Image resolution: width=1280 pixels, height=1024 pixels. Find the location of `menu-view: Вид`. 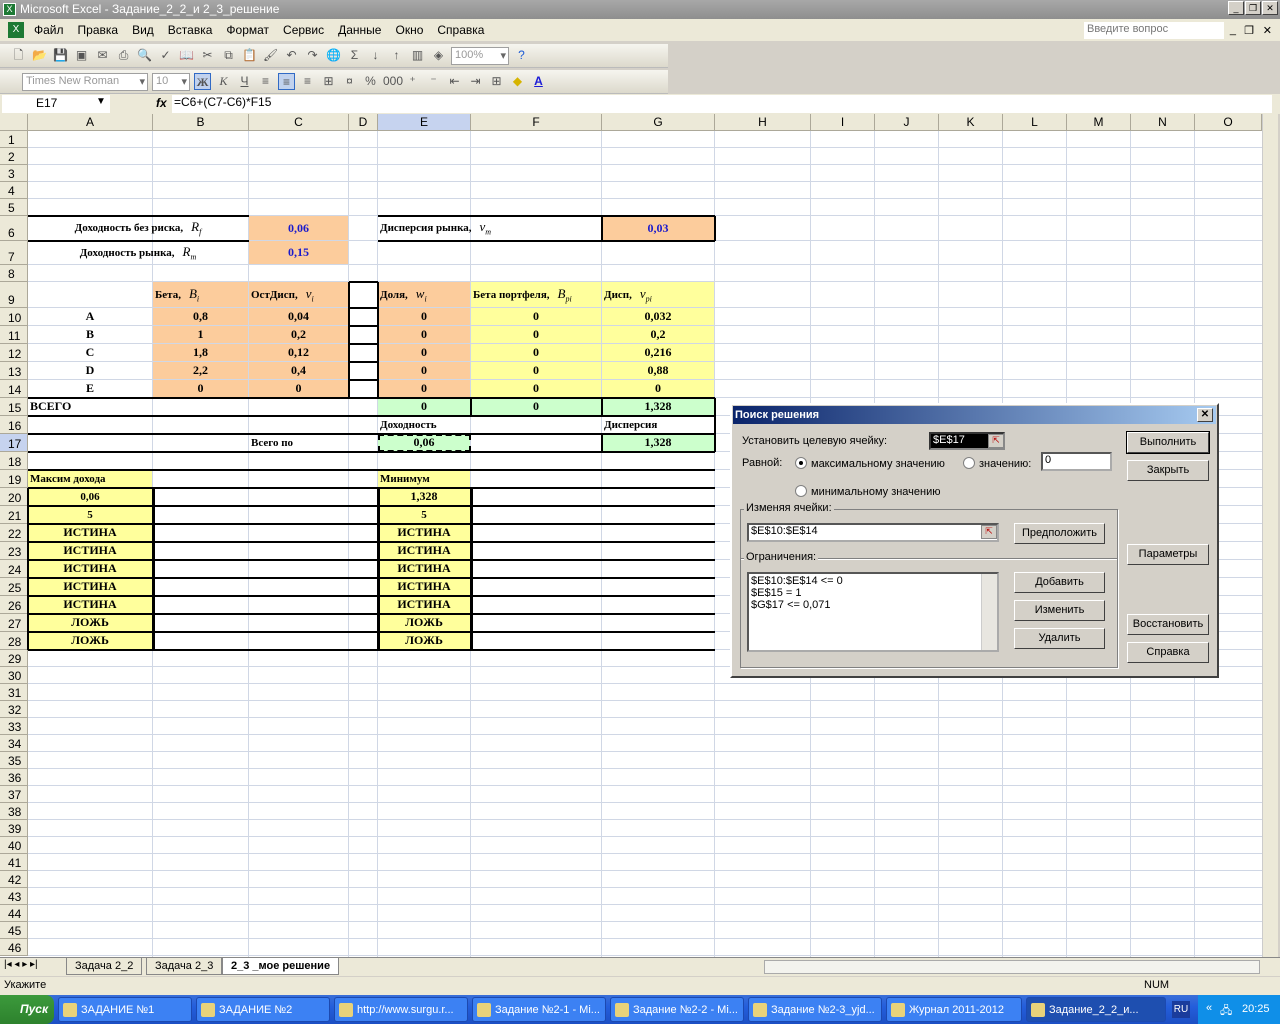

menu-view: Вид is located at coordinates (143, 30).